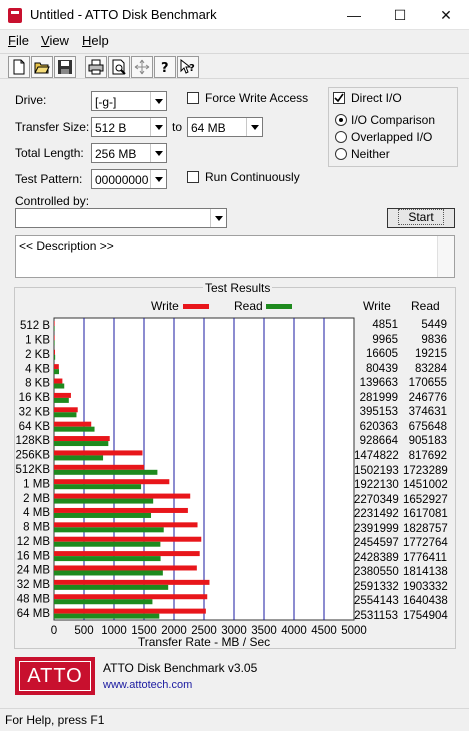 This screenshot has width=469, height=731. I want to click on y-category-label: 128KB, so click(32, 441).